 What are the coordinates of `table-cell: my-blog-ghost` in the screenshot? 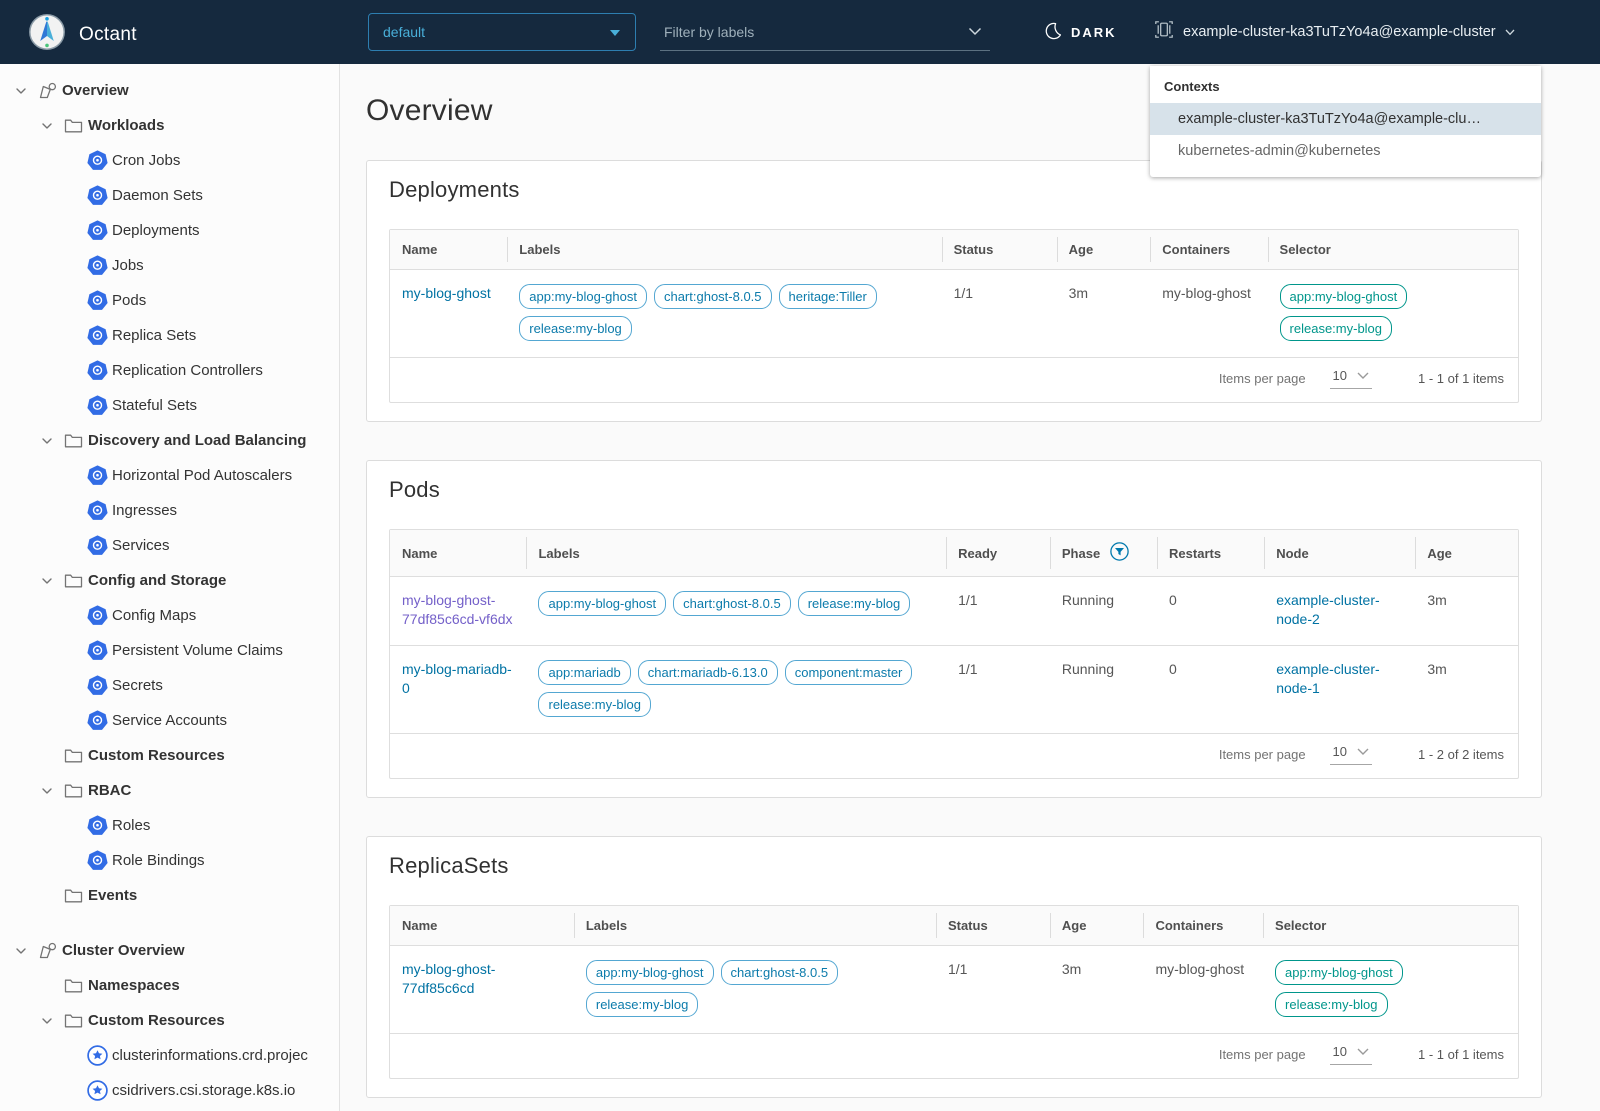 It's located at (1209, 313).